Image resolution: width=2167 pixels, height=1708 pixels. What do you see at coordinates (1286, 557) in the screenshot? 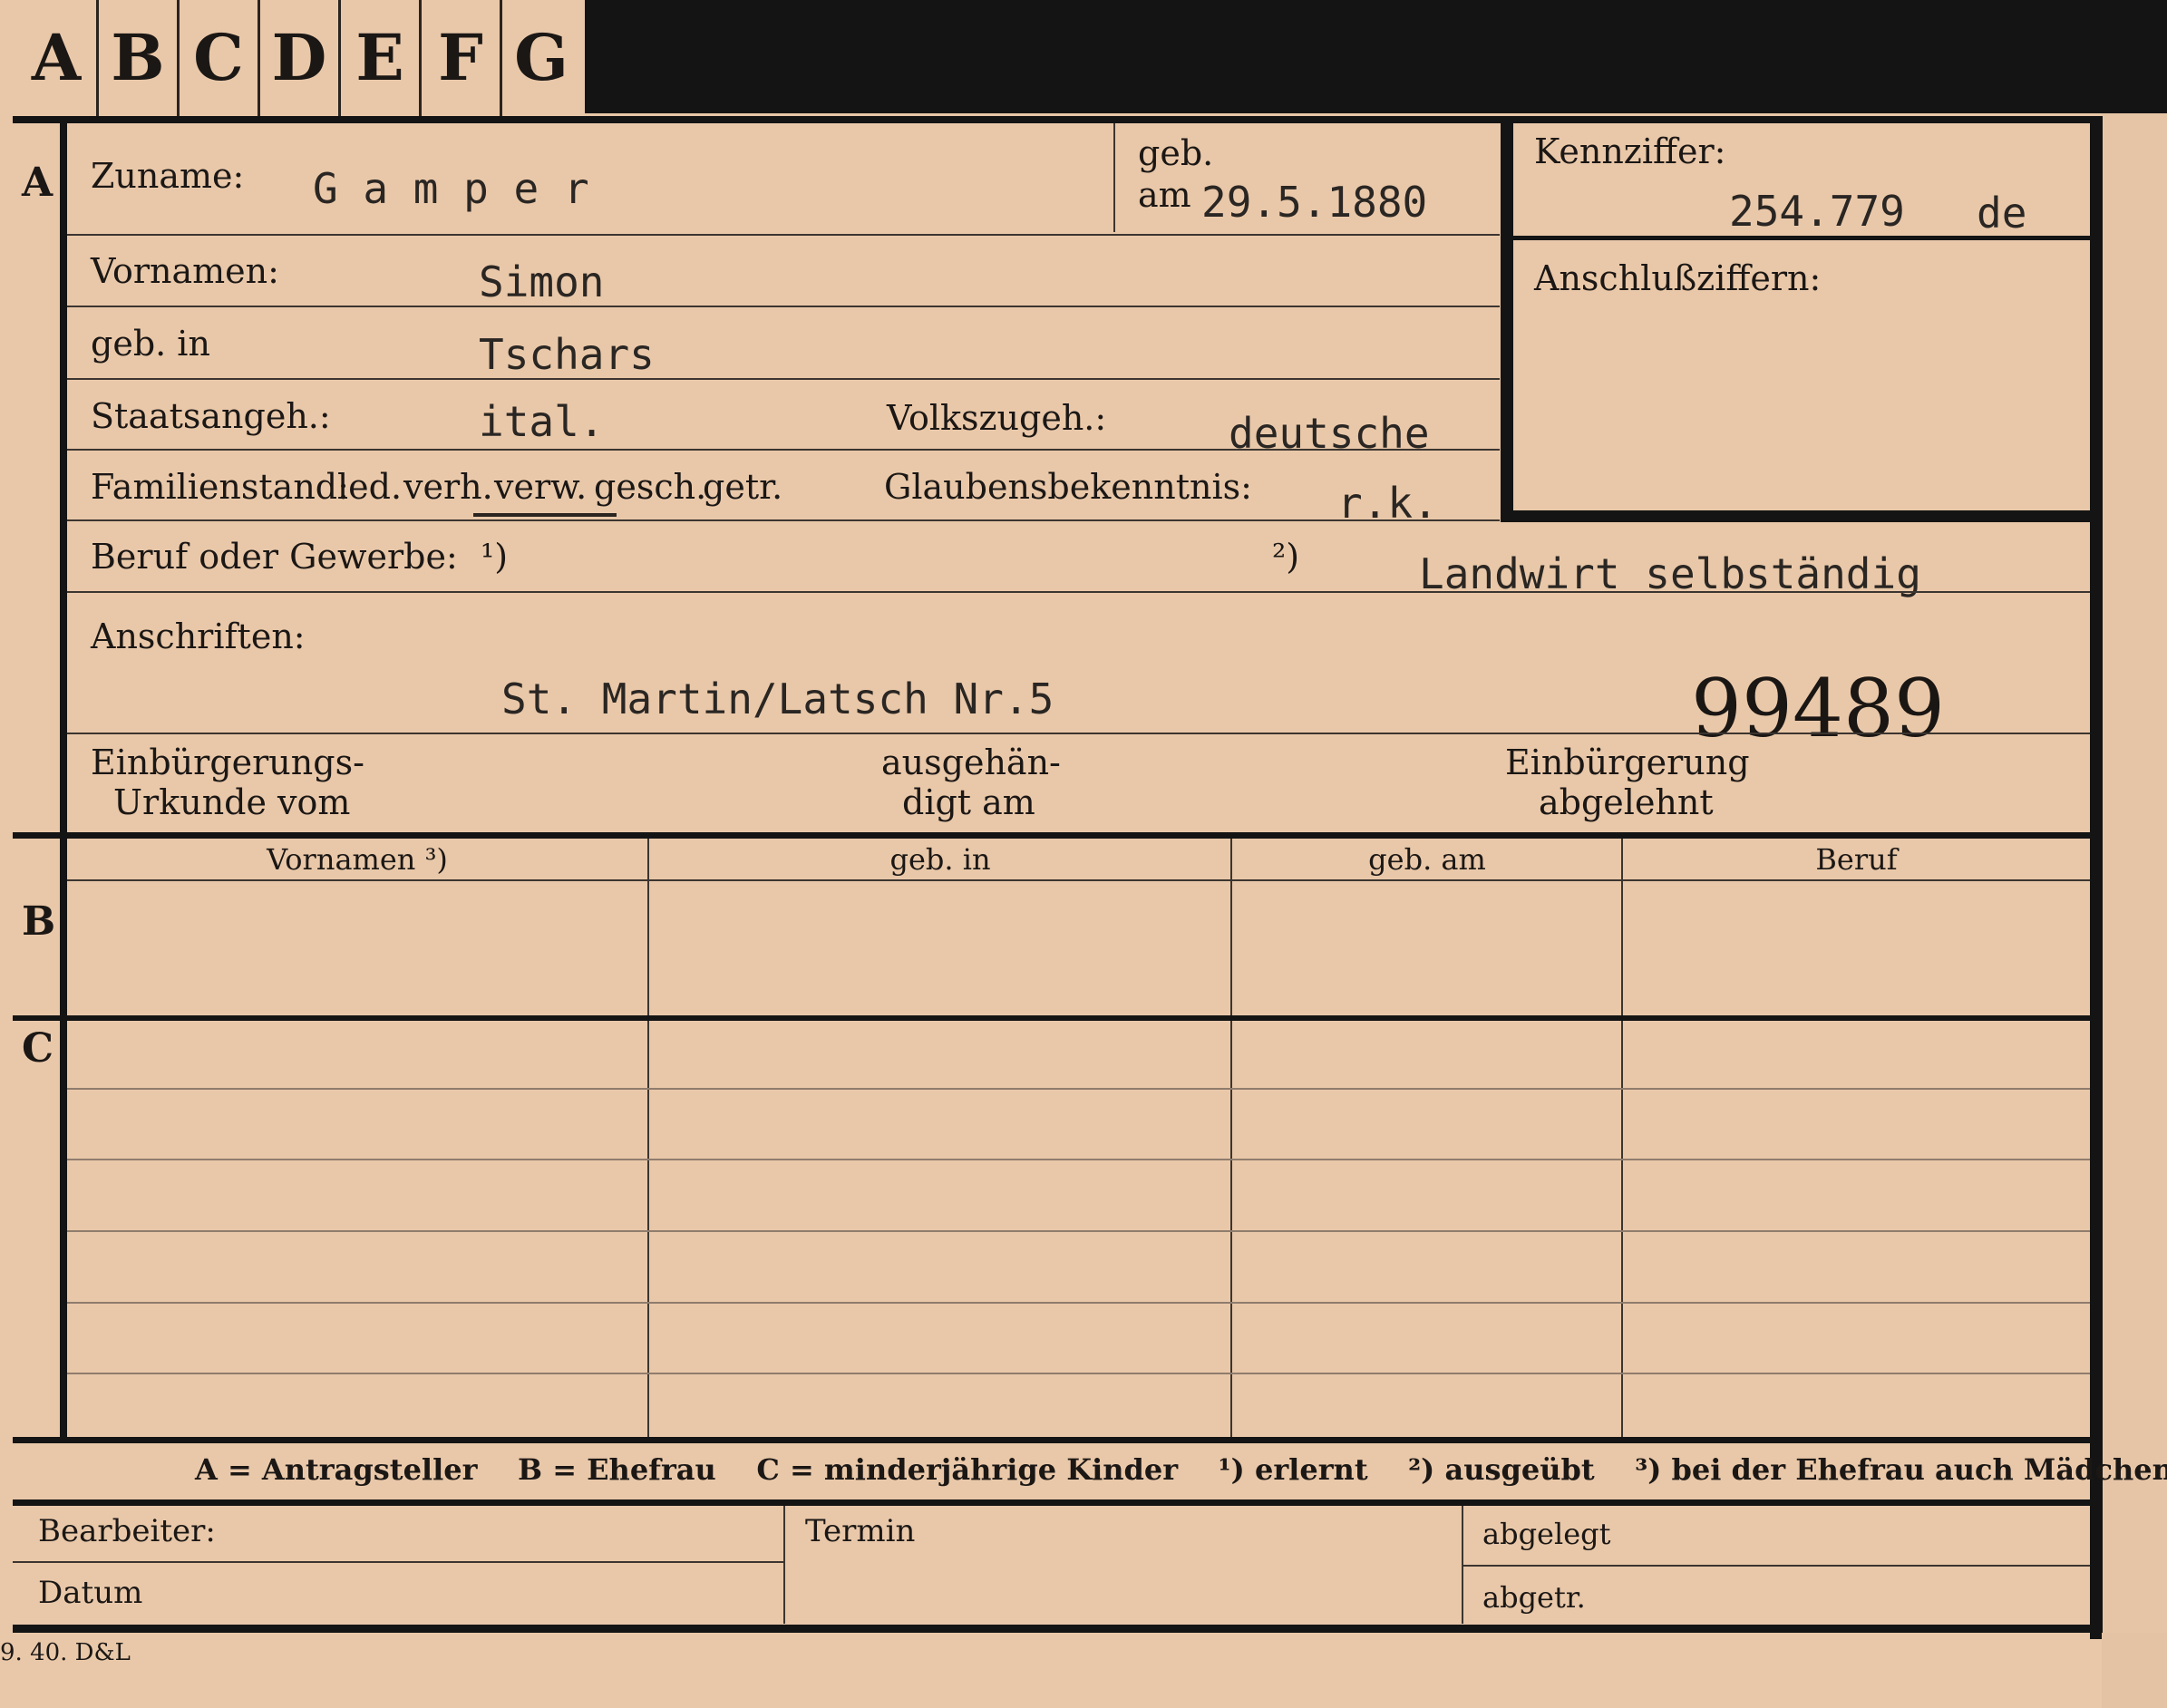
I see `beruf-fn2: ²)` at bounding box center [1286, 557].